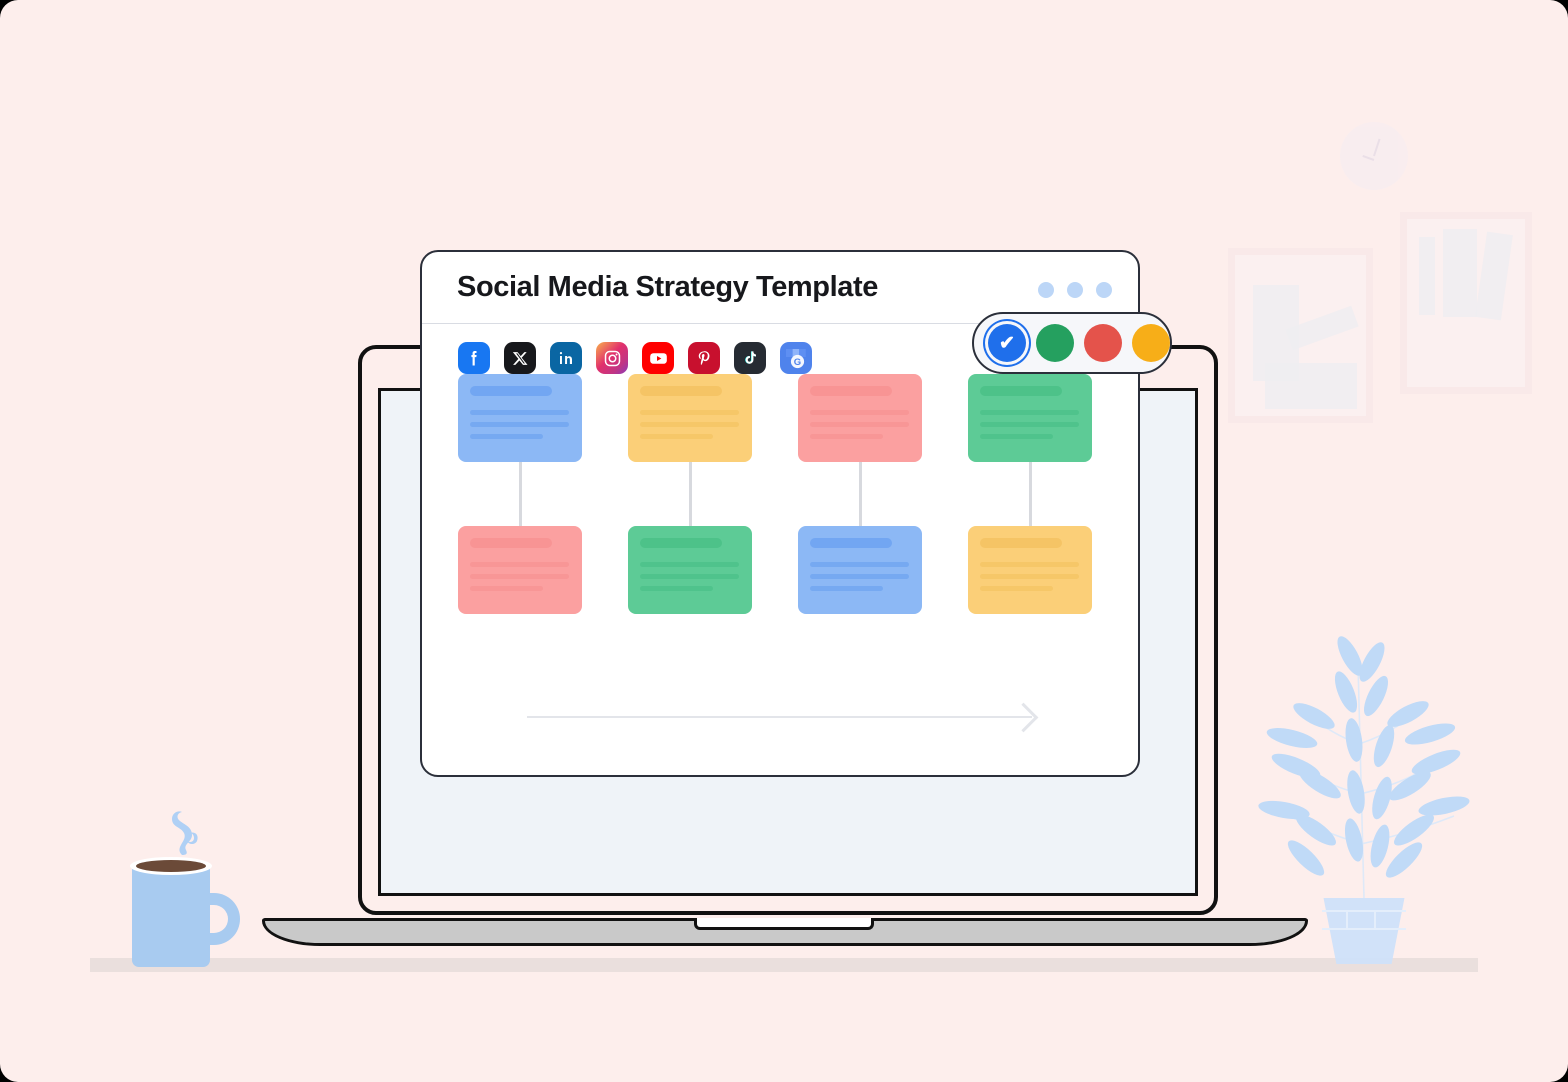 This screenshot has width=1568, height=1082. I want to click on minimize-dot-icon, so click(1046, 290).